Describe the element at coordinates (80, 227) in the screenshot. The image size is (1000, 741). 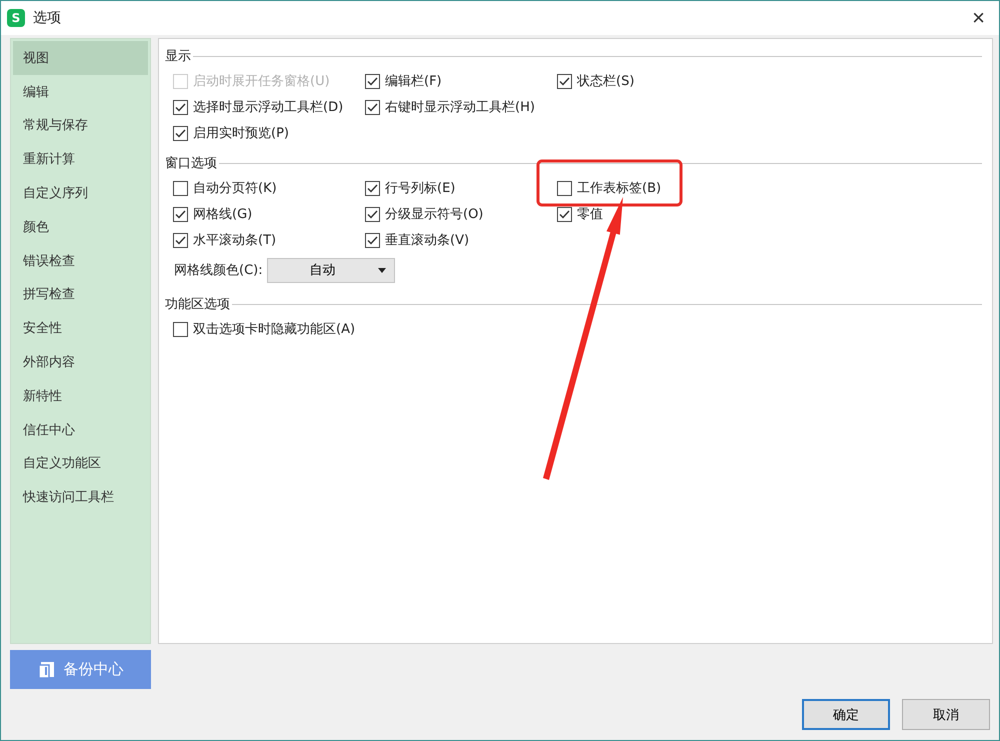
I see `sidebar-item: 颜色` at that location.